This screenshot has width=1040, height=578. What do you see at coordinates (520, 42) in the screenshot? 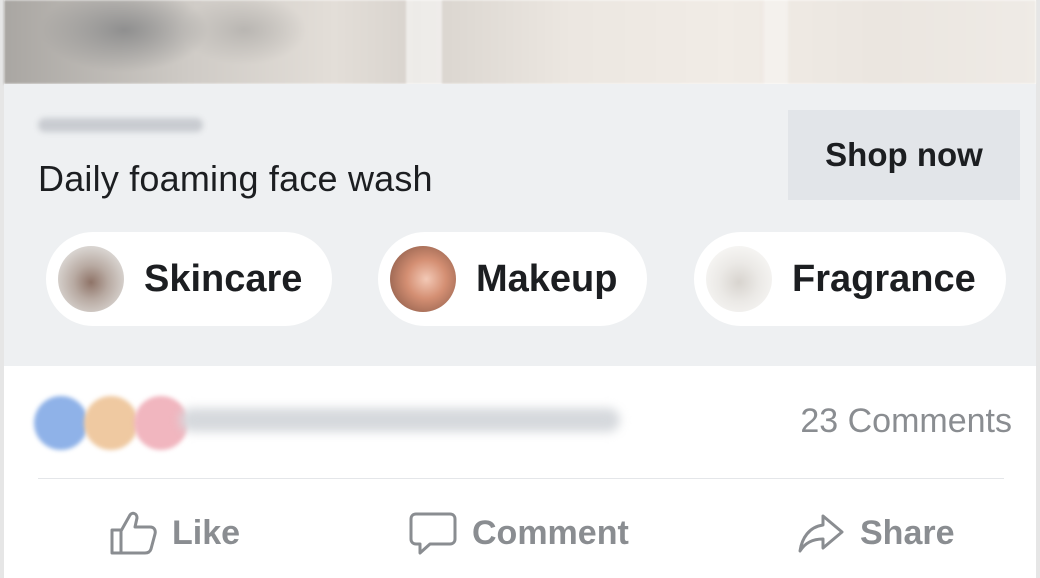
I see `product-image` at bounding box center [520, 42].